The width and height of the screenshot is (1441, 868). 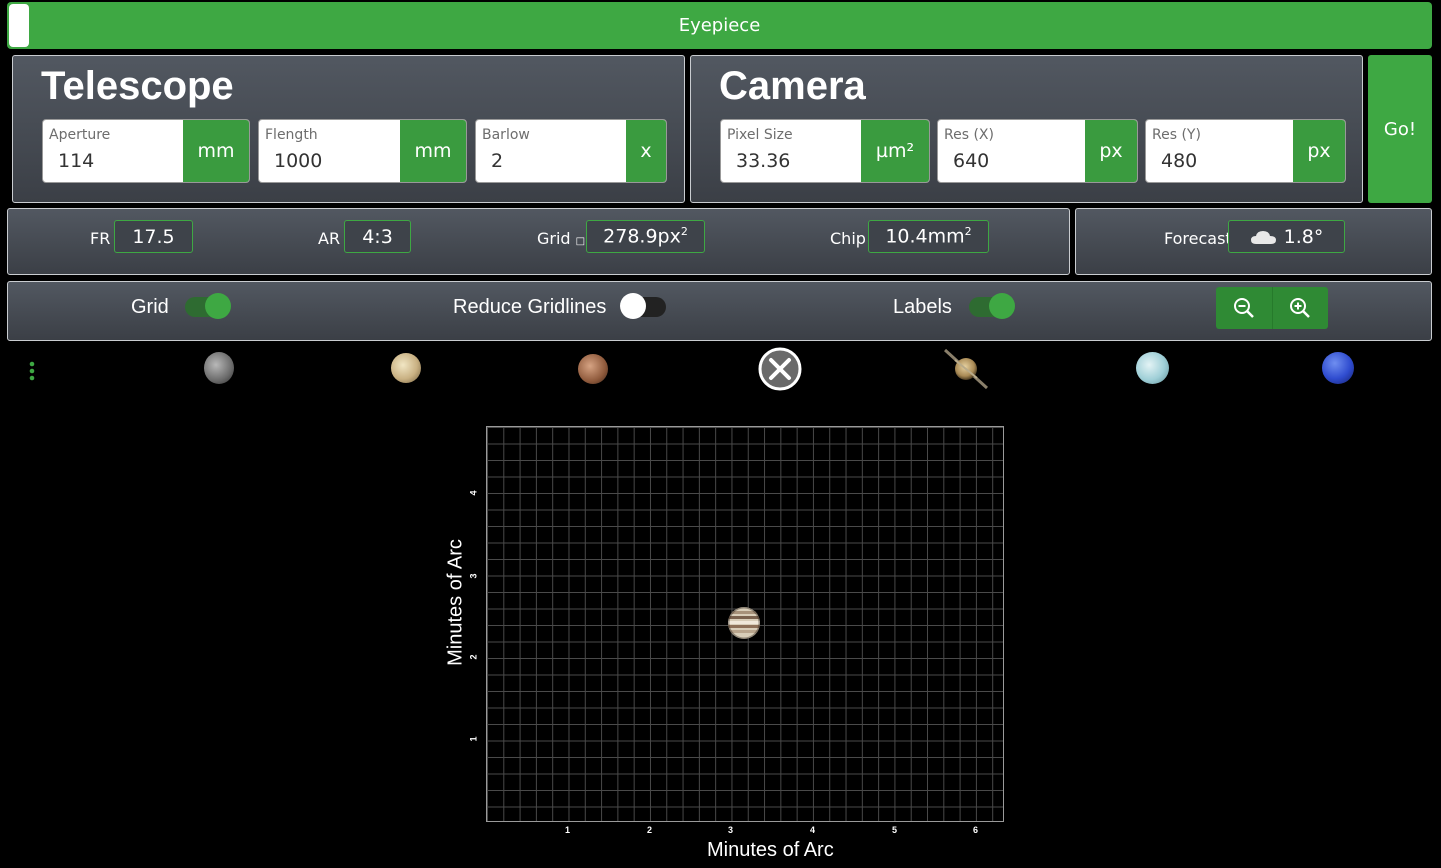 I want to click on res-y-label: Res (Y), so click(x=1176, y=135).